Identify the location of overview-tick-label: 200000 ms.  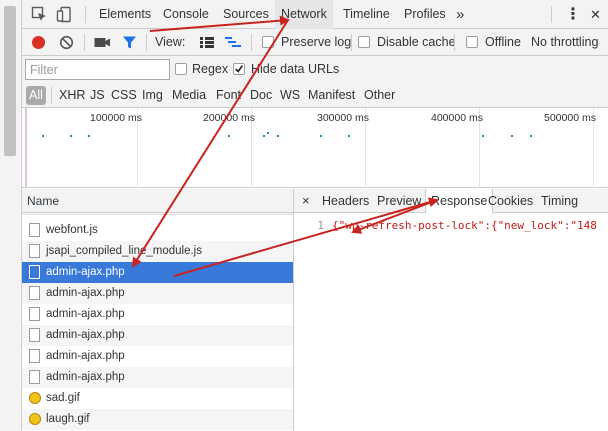
(229, 118).